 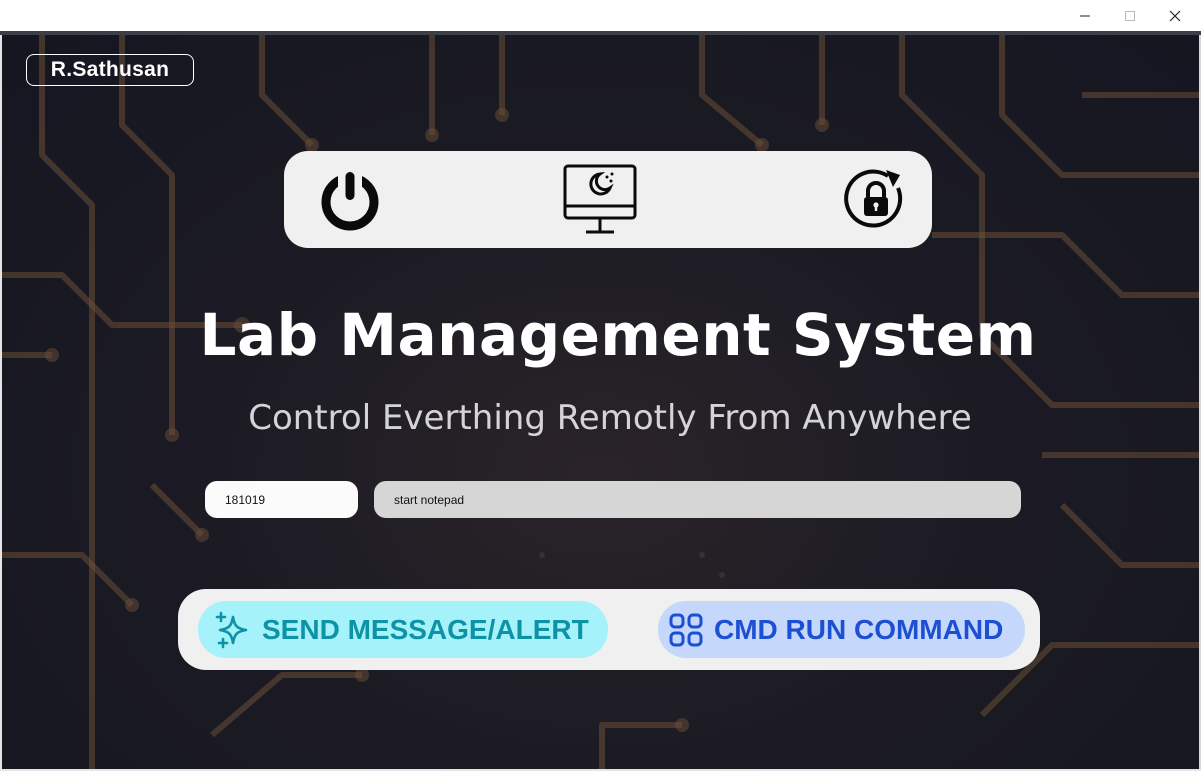 What do you see at coordinates (609, 629) in the screenshot?
I see `bottom-actions-panel: SEND MESSAGE/ALERT CMD RUN COMMAND` at bounding box center [609, 629].